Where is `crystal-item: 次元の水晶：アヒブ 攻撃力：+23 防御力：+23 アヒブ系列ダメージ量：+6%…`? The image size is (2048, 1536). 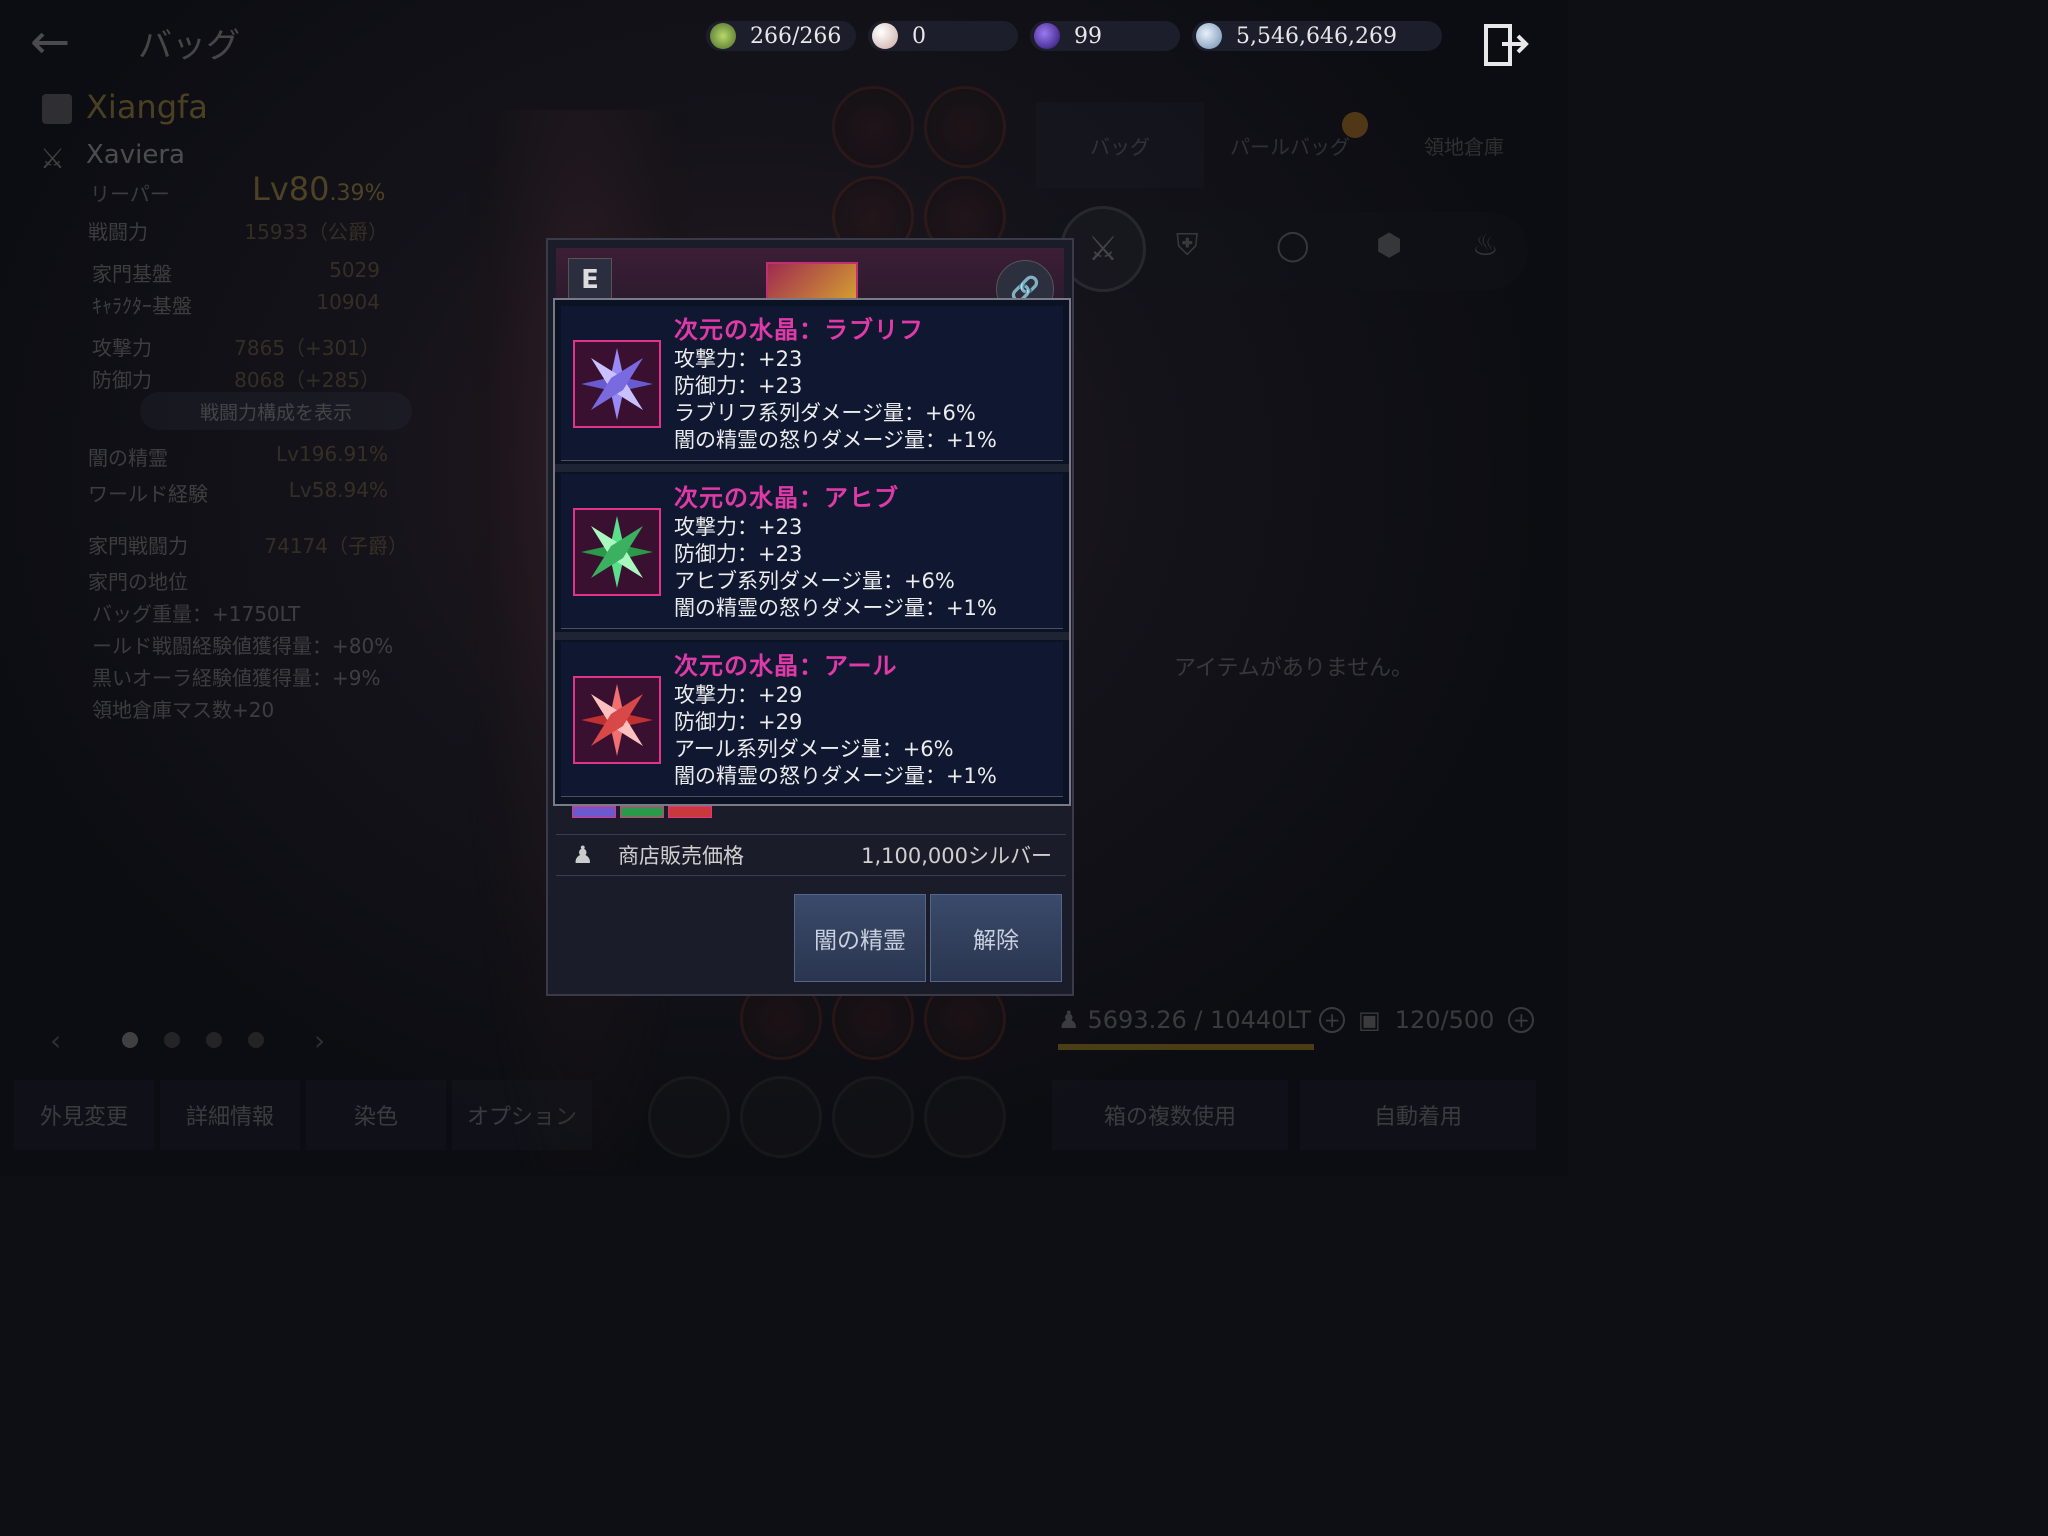 crystal-item: 次元の水晶：アヒブ 攻撃力：+23 防御力：+23 アヒブ系列ダメージ量：+6%… is located at coordinates (812, 551).